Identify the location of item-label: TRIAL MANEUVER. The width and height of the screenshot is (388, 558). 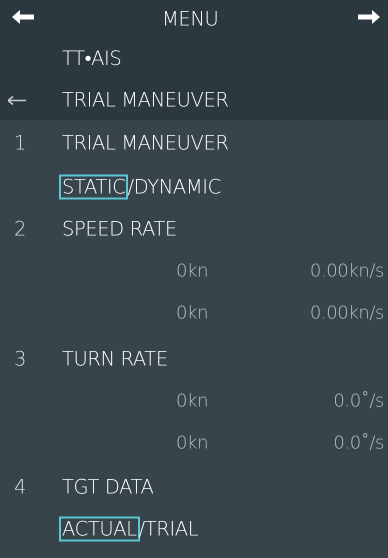
(145, 143).